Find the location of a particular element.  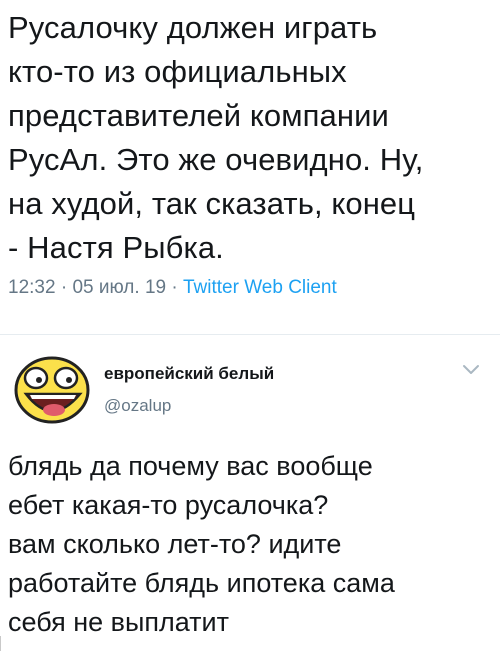

tweet-meta: 12:32 · 05 июл. 19 · Twitter Web Client is located at coordinates (250, 288).